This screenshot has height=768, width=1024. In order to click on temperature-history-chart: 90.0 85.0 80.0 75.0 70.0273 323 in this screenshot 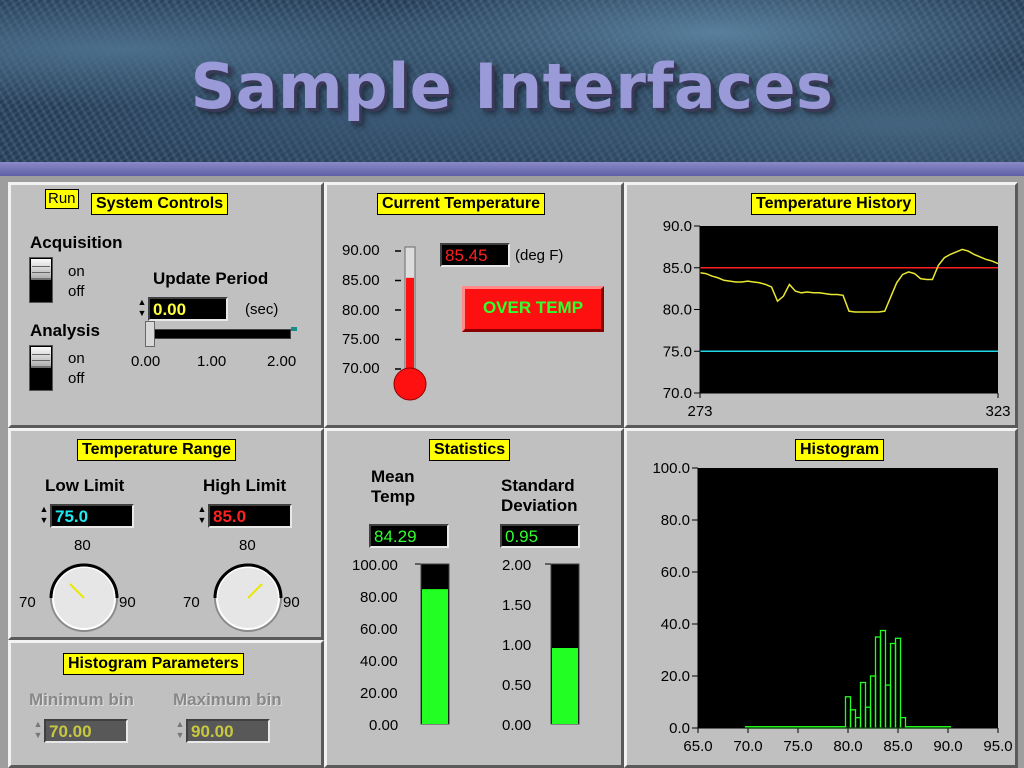, I will do `click(837, 319)`.